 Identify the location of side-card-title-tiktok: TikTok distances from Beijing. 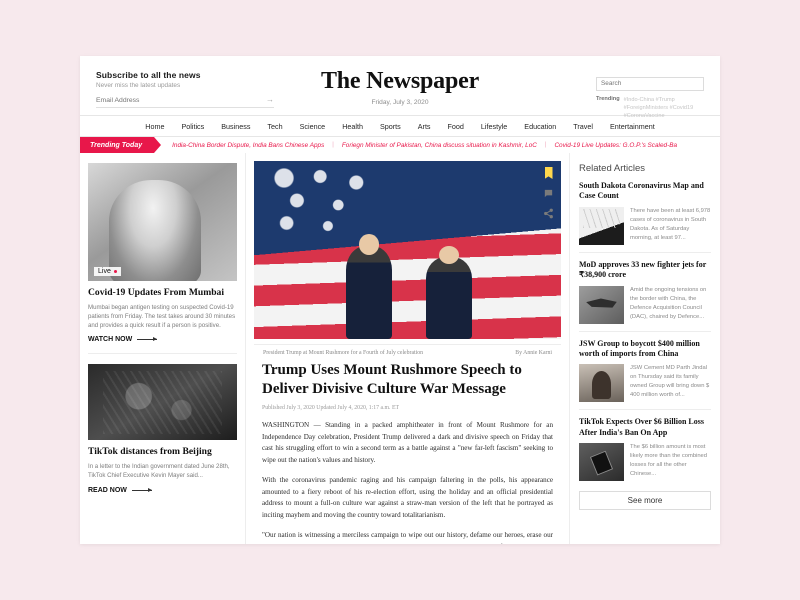
(150, 452).